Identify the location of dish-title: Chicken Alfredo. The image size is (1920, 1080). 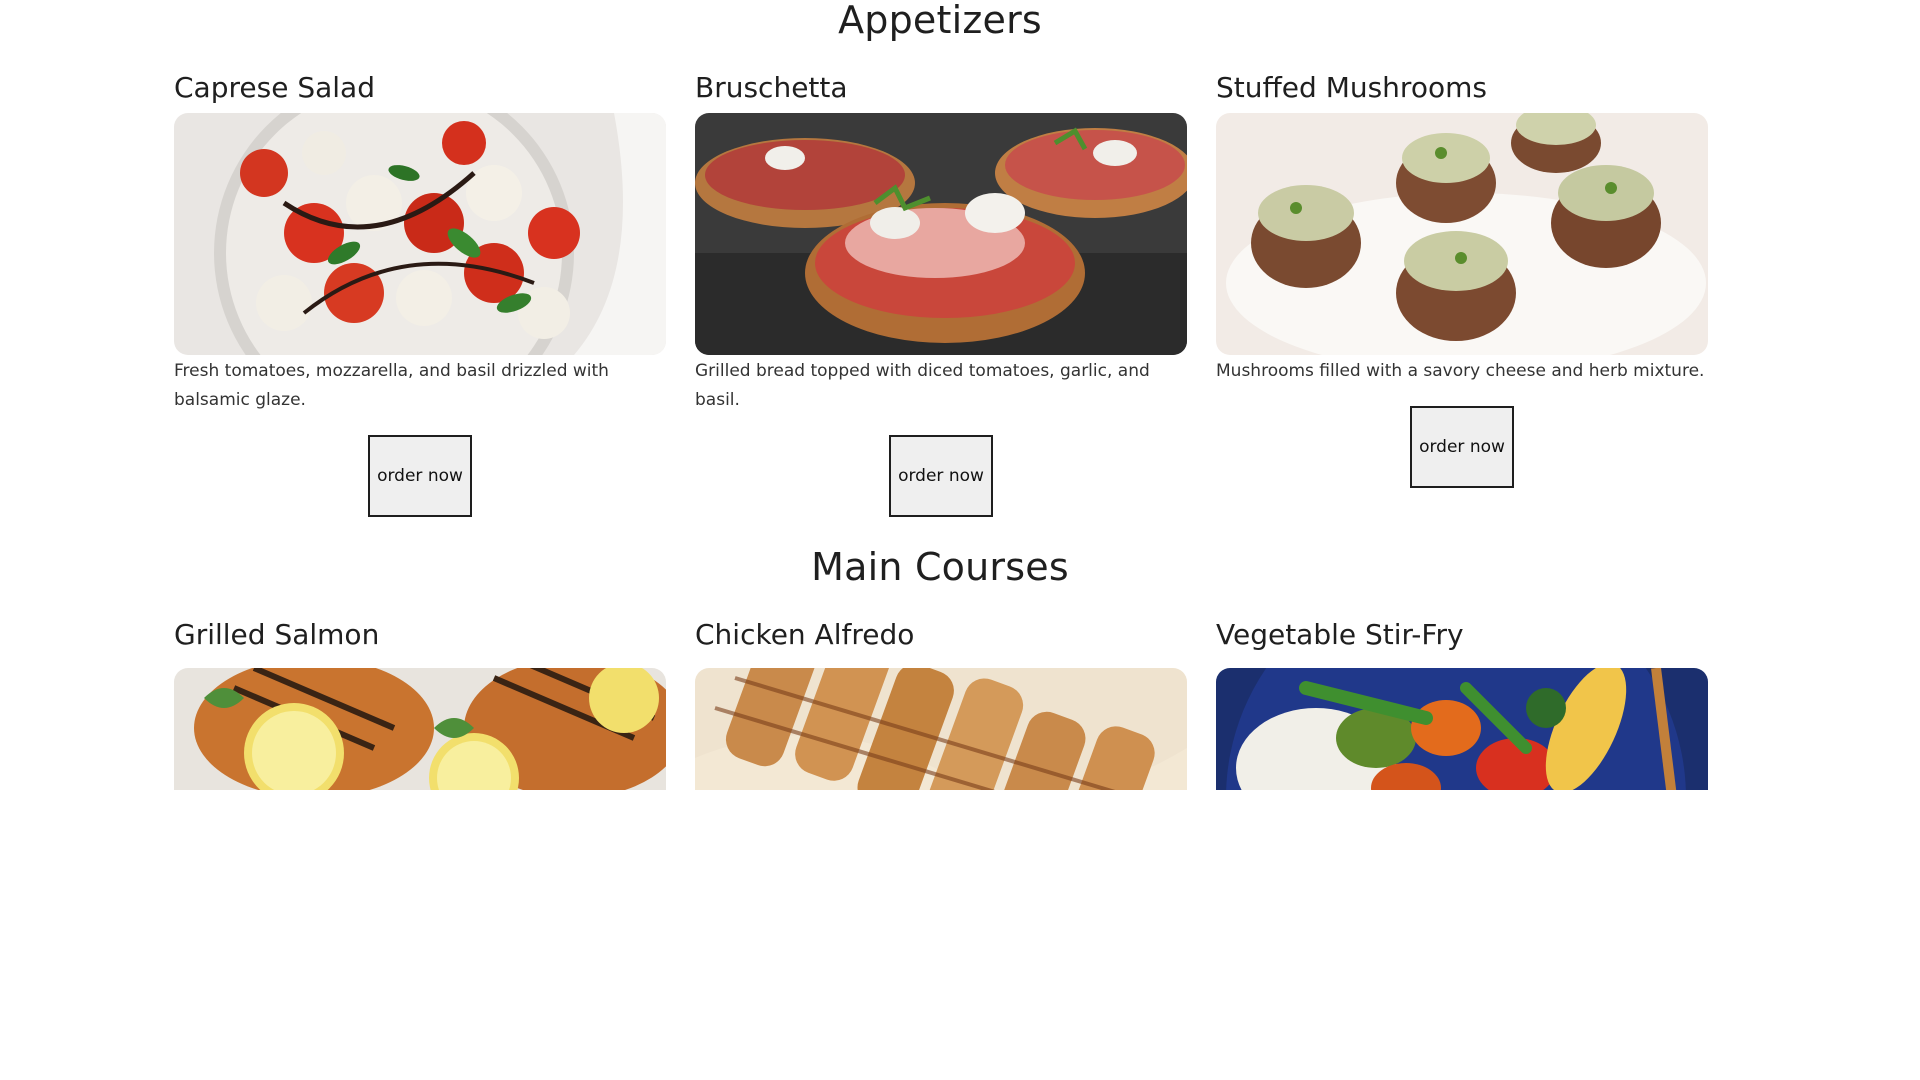
(805, 634).